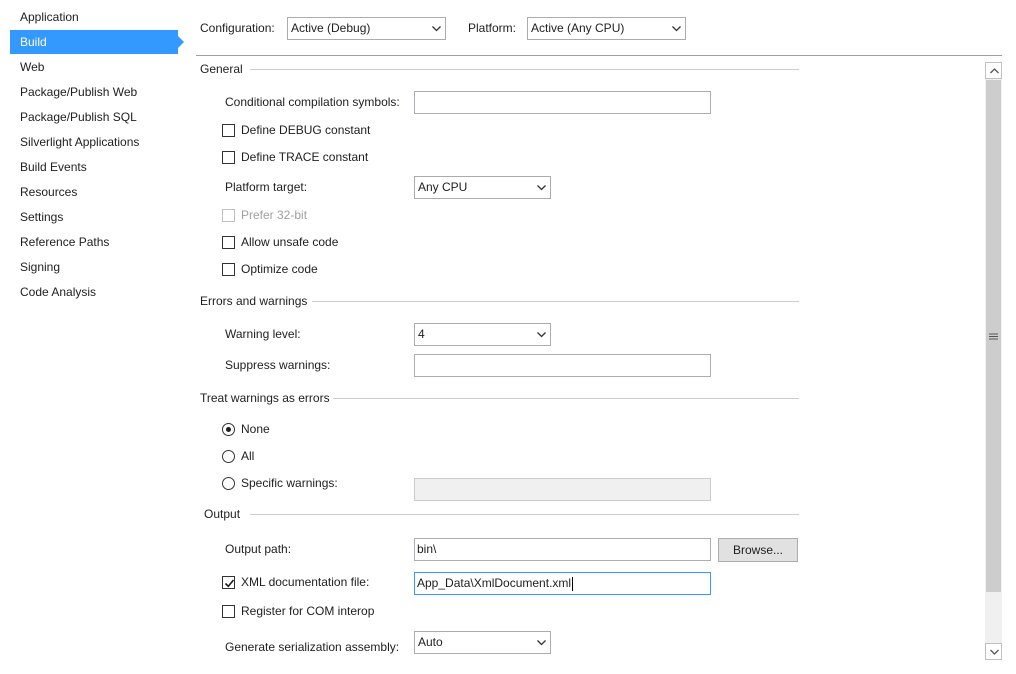 Image resolution: width=1016 pixels, height=674 pixels. What do you see at coordinates (228, 130) in the screenshot?
I see `define-debug-checkbox` at bounding box center [228, 130].